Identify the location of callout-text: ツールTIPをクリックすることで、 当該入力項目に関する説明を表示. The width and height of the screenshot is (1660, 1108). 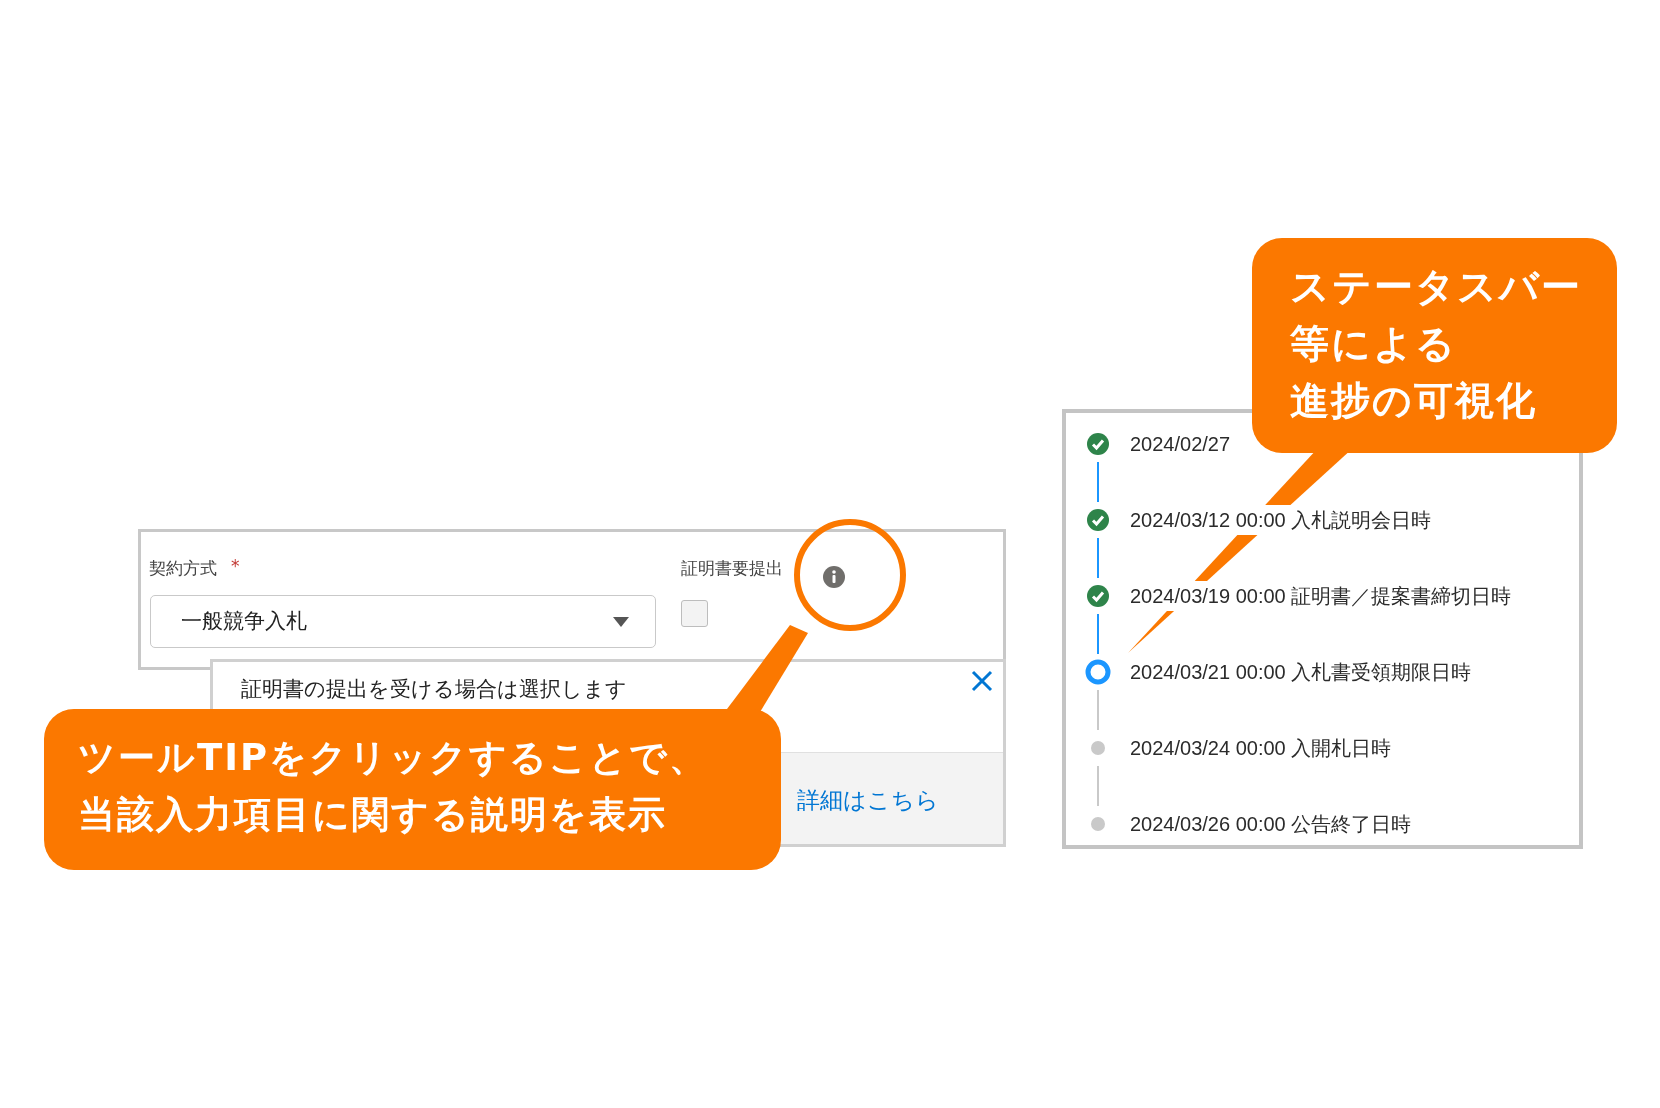
(394, 786).